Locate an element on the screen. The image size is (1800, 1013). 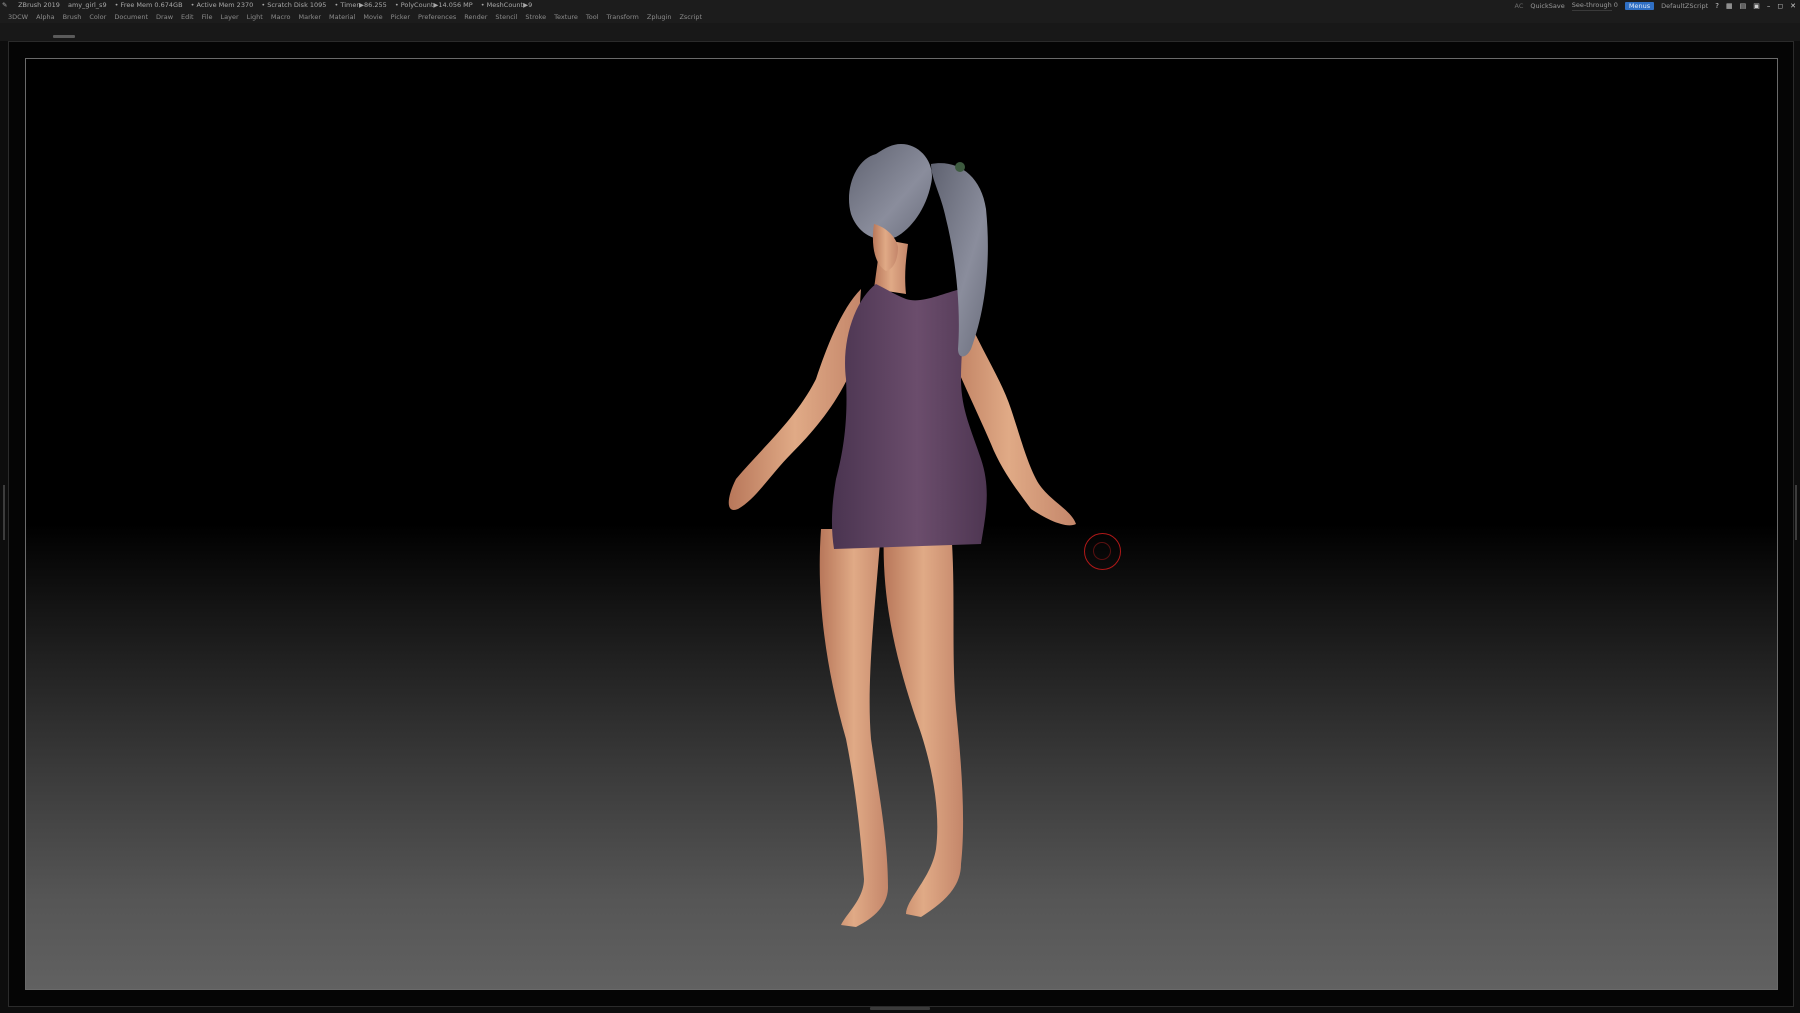
shelf-tab is located at coordinates (64, 36).